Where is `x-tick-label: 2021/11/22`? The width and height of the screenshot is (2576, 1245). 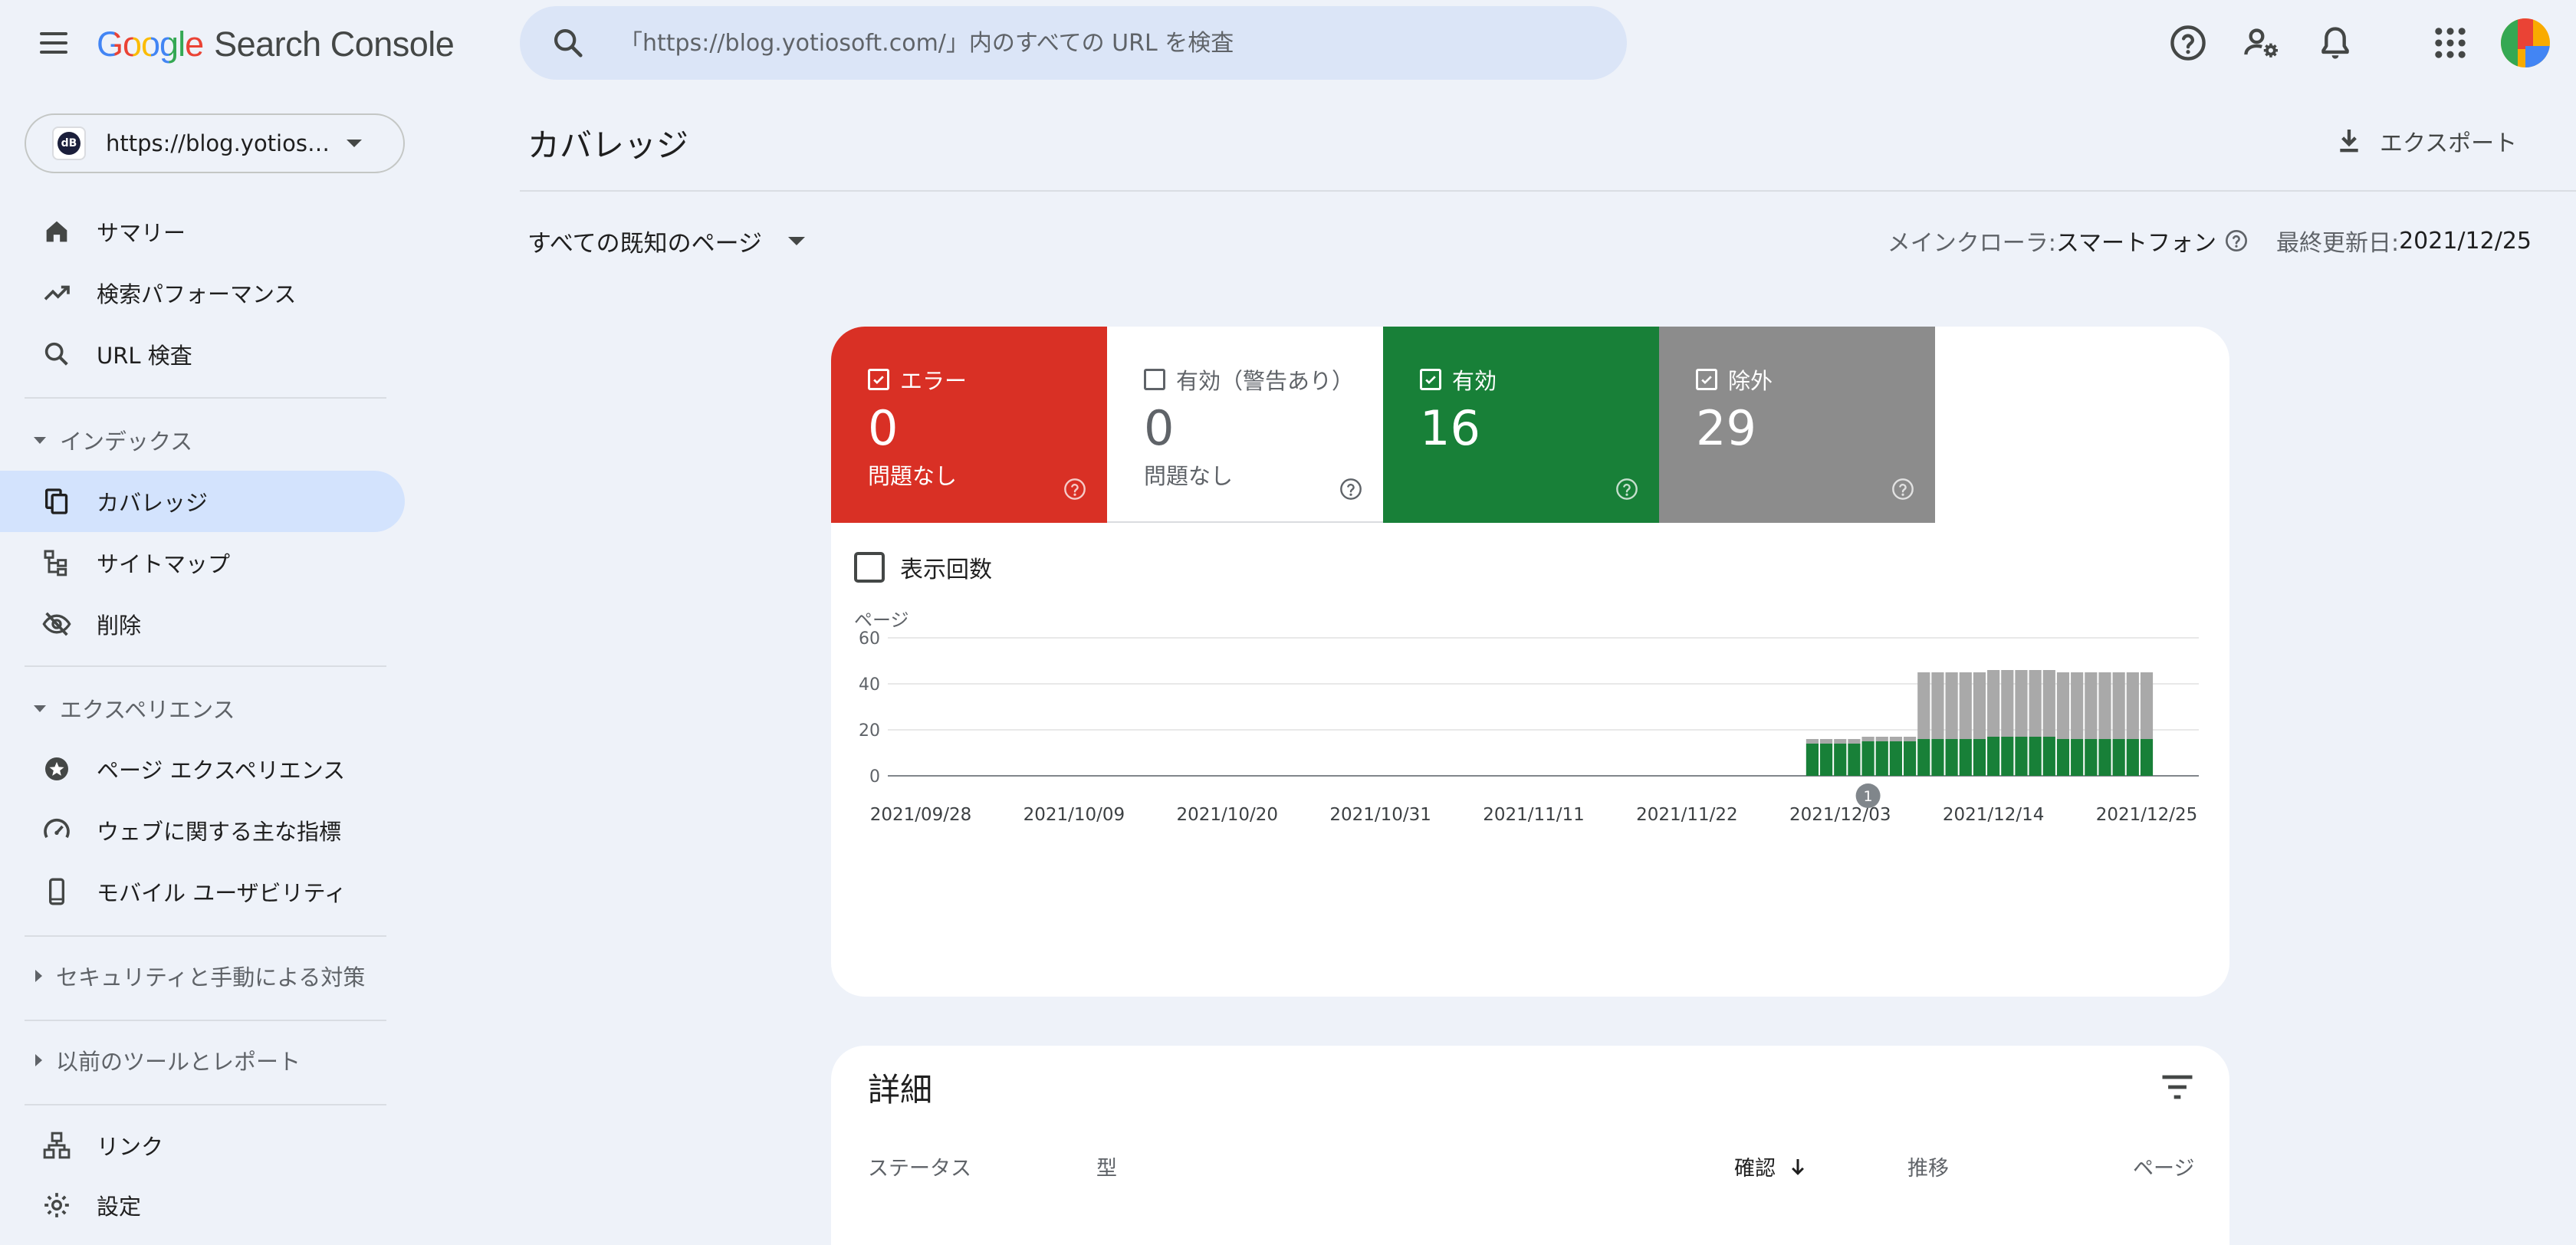
x-tick-label: 2021/11/22 is located at coordinates (1687, 815).